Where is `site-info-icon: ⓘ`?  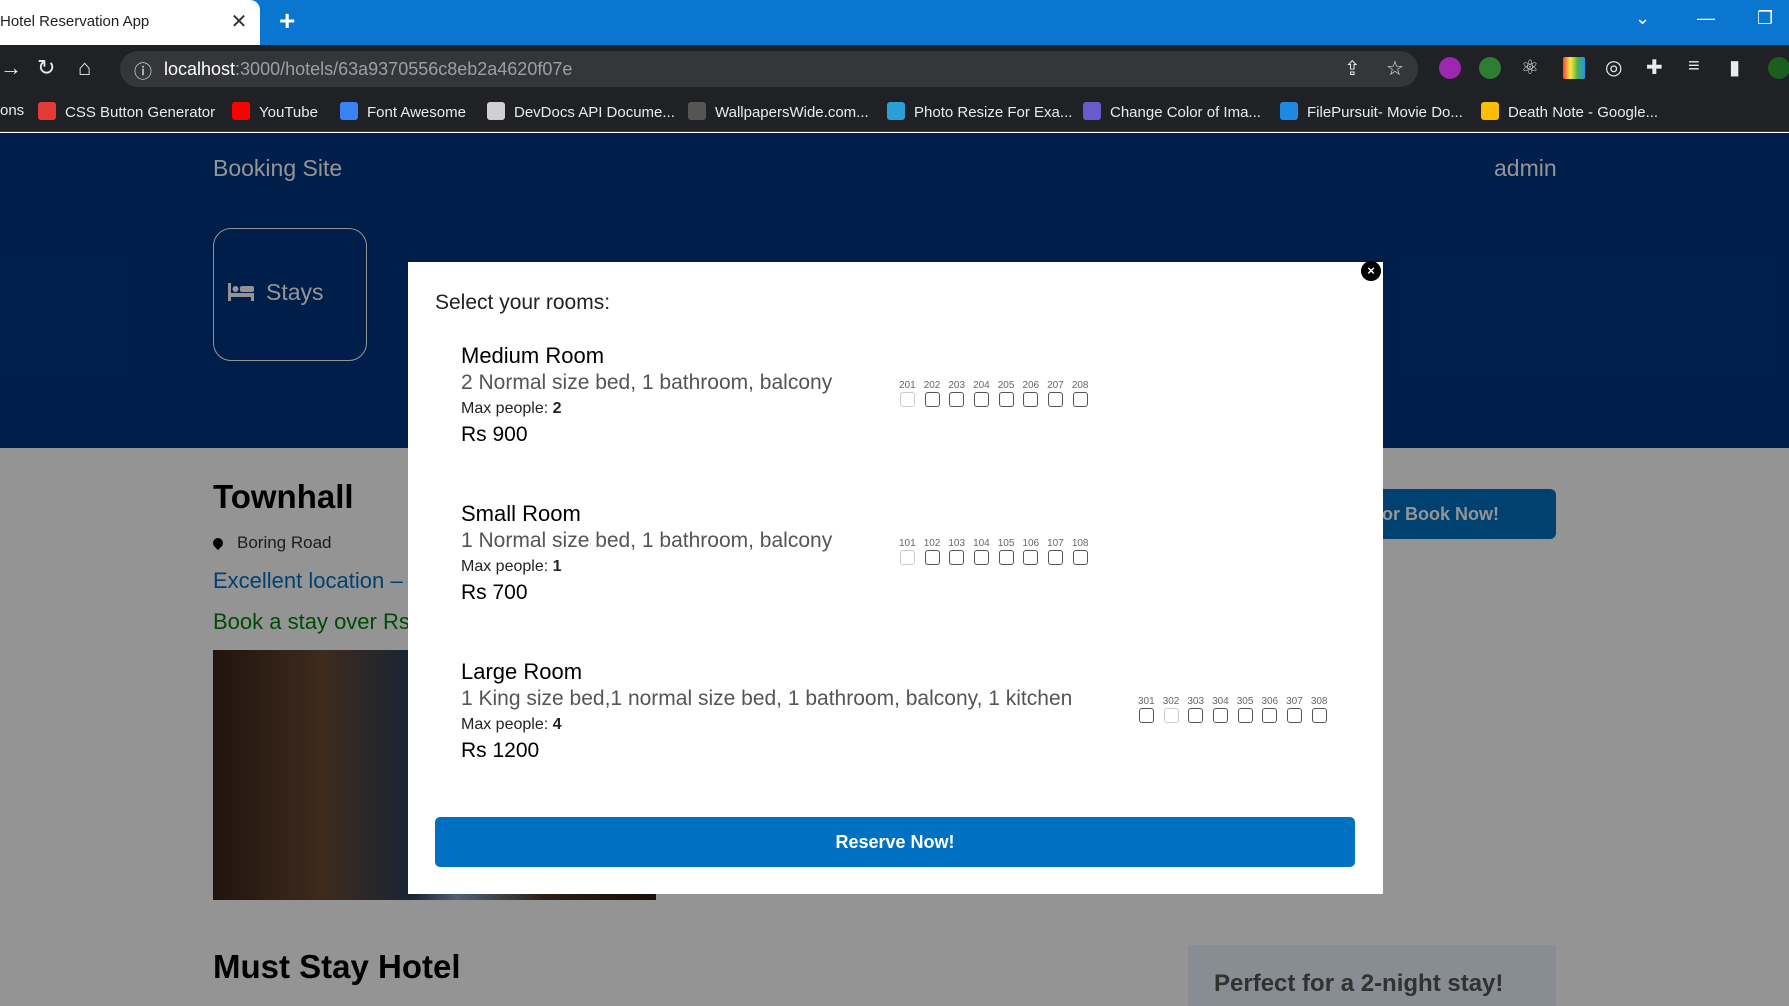 site-info-icon: ⓘ is located at coordinates (143, 71).